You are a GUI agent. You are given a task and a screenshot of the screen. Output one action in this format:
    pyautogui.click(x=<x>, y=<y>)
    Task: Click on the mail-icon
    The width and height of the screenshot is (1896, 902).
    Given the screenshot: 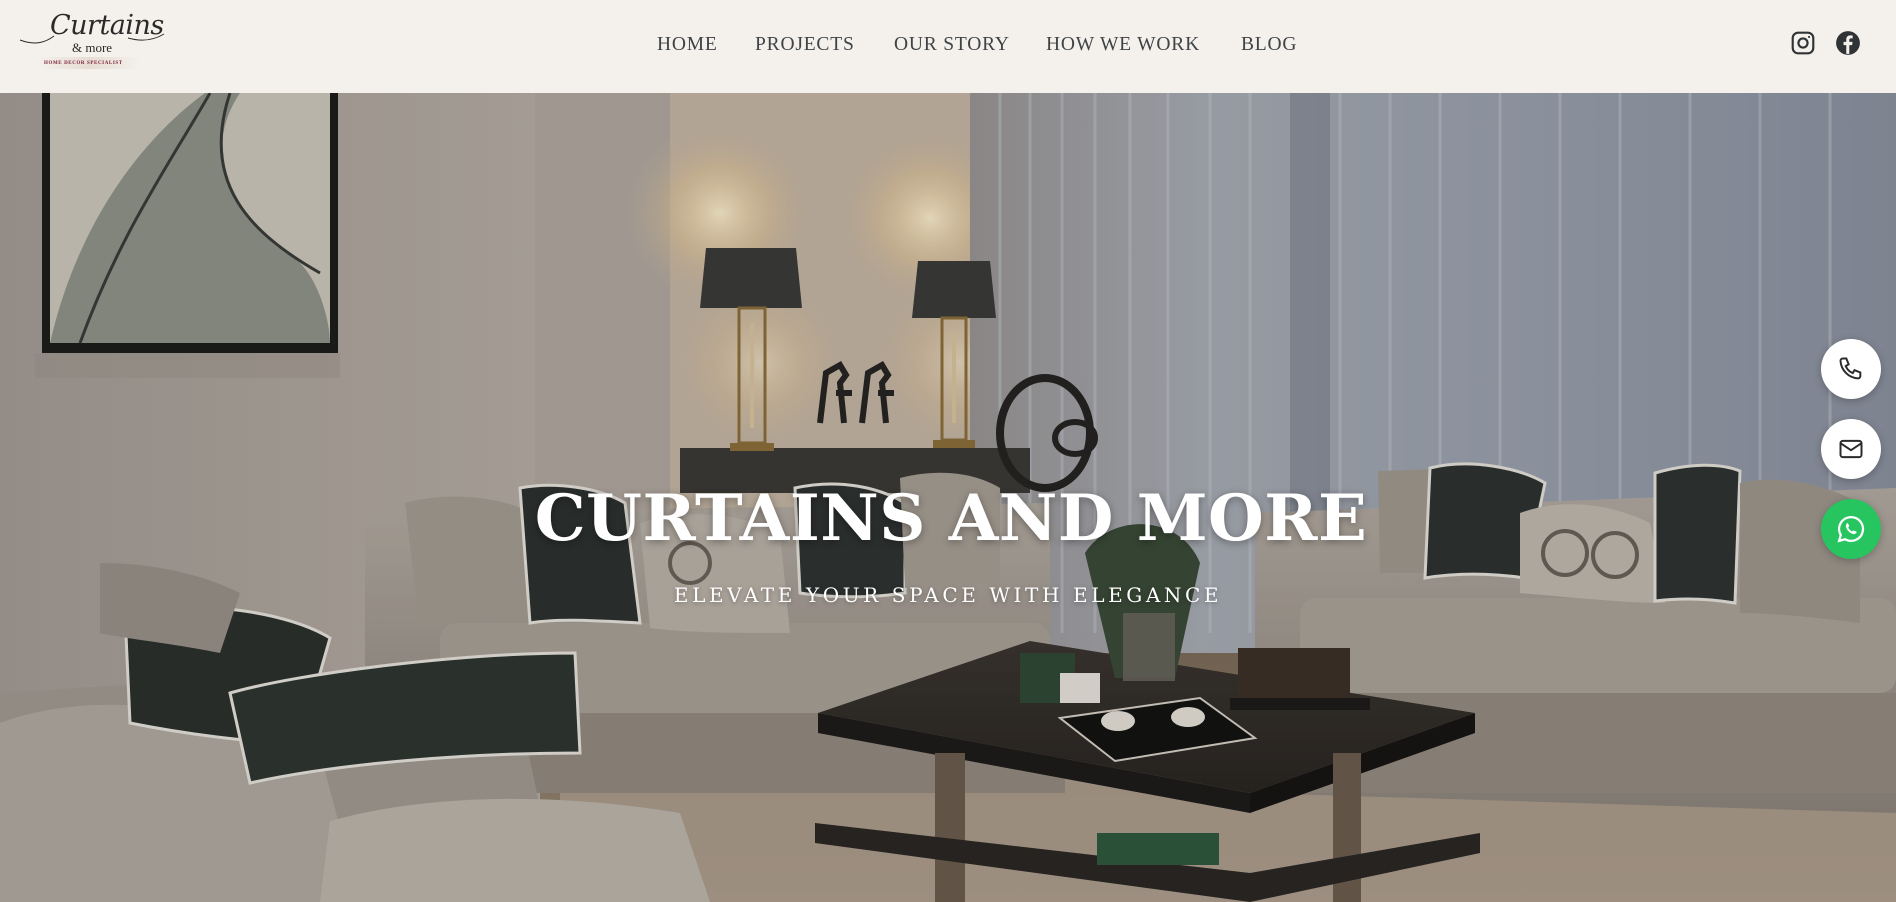 What is the action you would take?
    pyautogui.click(x=1851, y=449)
    